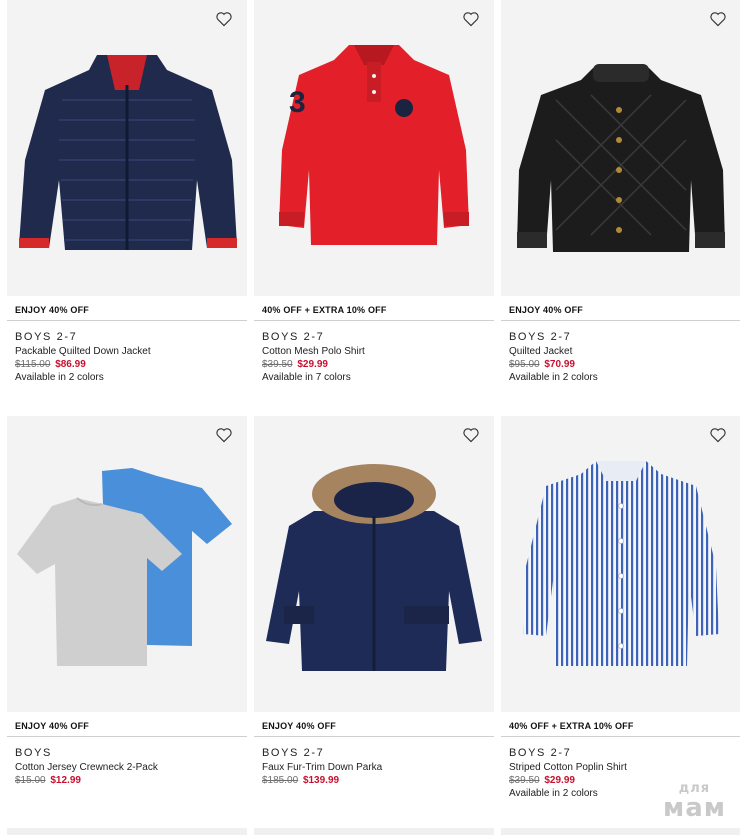 Image resolution: width=740 pixels, height=835 pixels. What do you see at coordinates (297, 102) in the screenshot?
I see `svg-text: 3` at bounding box center [297, 102].